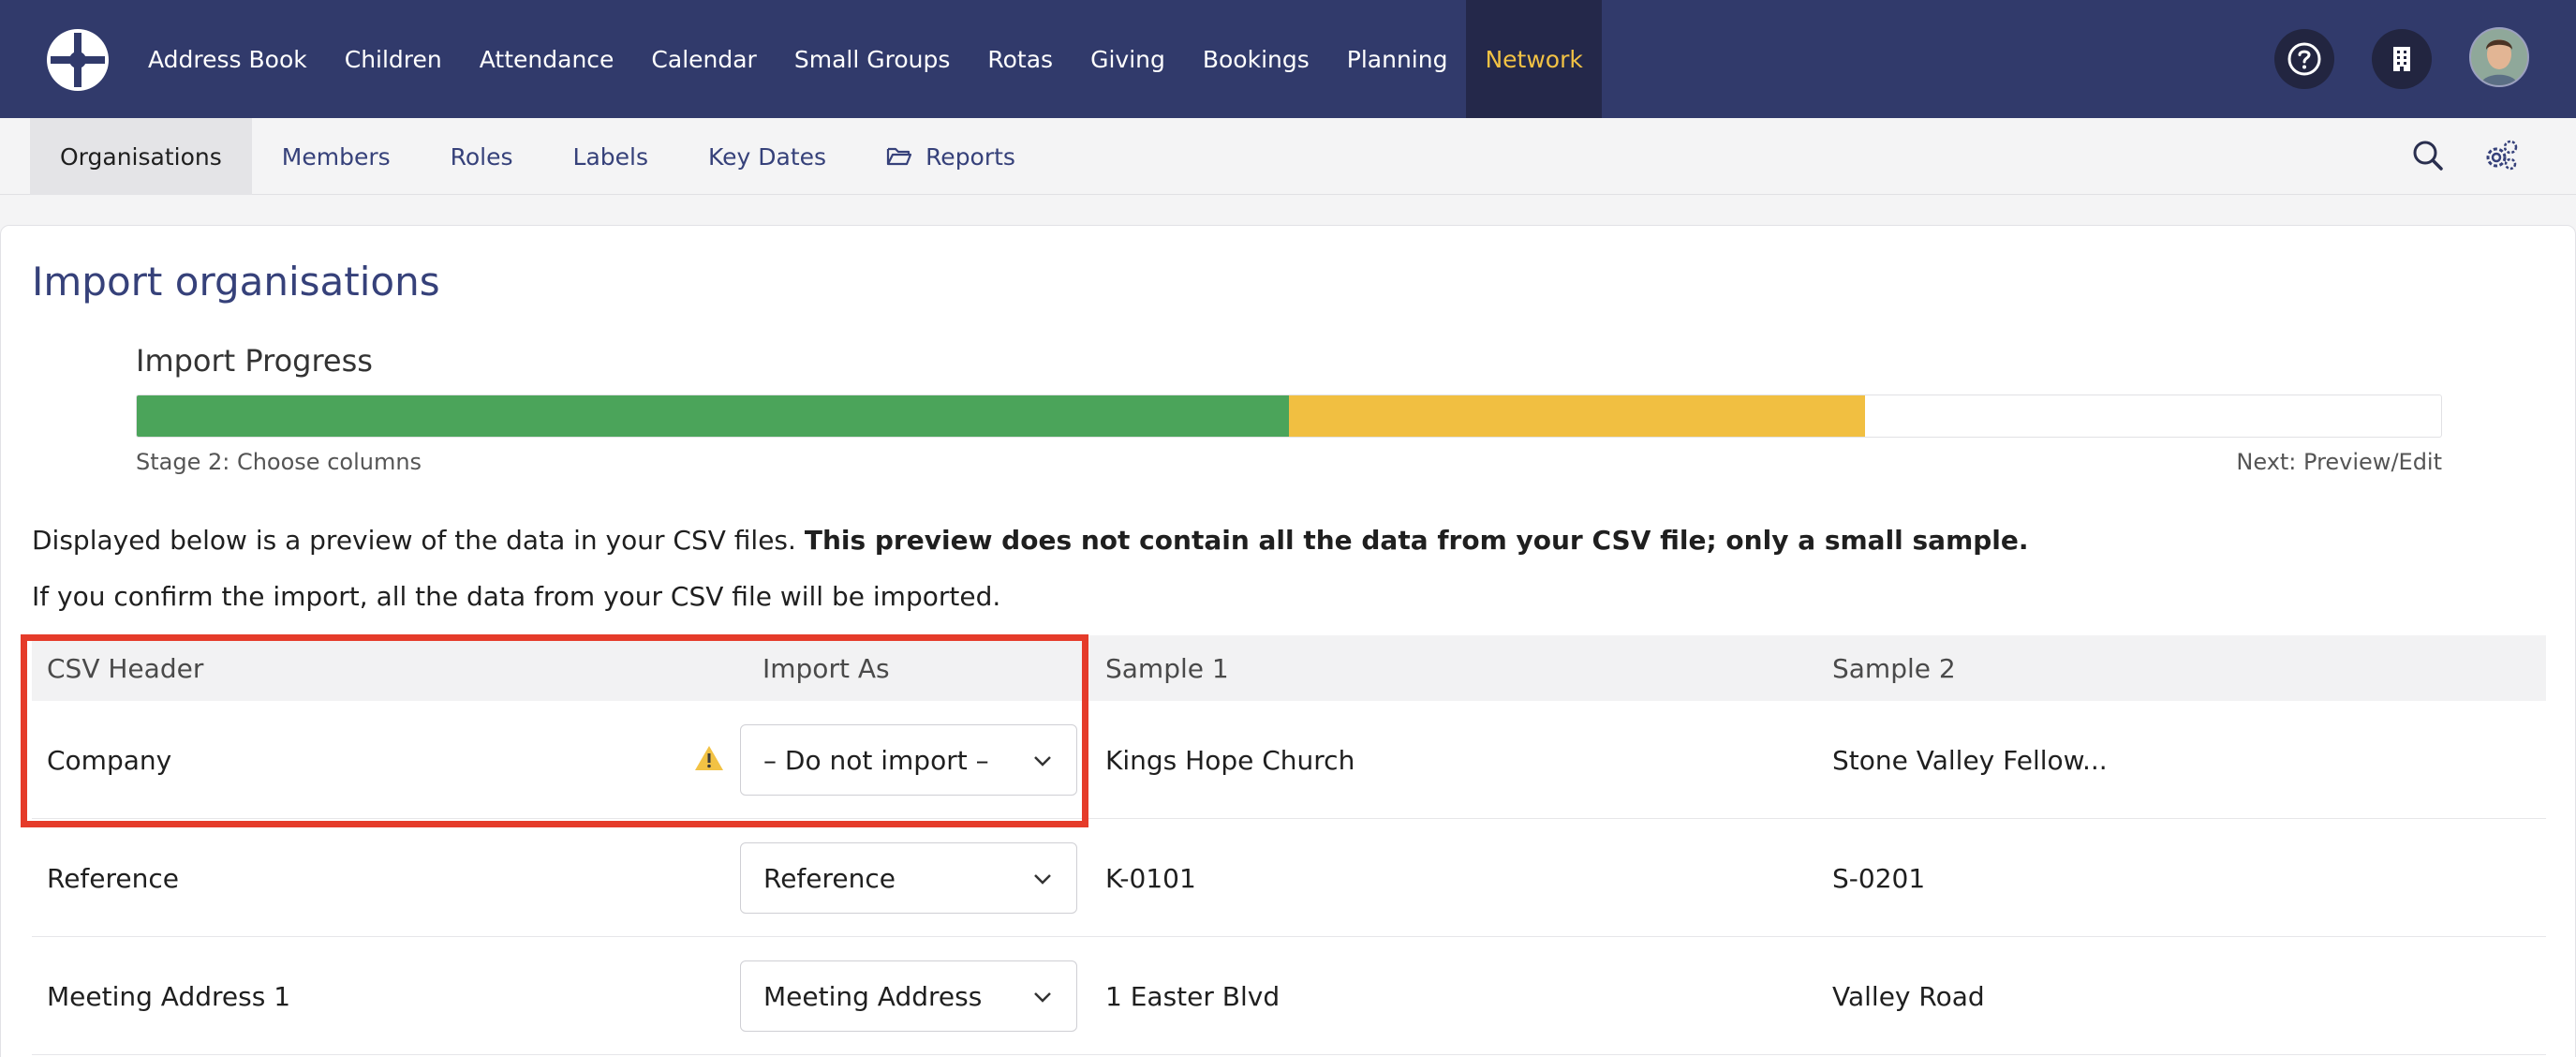  What do you see at coordinates (873, 59) in the screenshot?
I see `nav-item-small-groups: Small Groups` at bounding box center [873, 59].